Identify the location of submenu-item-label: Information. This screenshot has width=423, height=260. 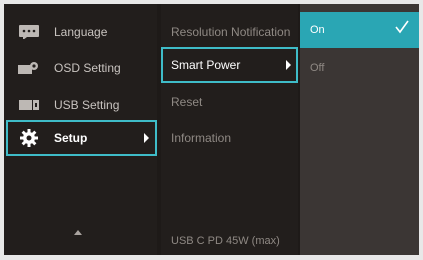
(201, 138).